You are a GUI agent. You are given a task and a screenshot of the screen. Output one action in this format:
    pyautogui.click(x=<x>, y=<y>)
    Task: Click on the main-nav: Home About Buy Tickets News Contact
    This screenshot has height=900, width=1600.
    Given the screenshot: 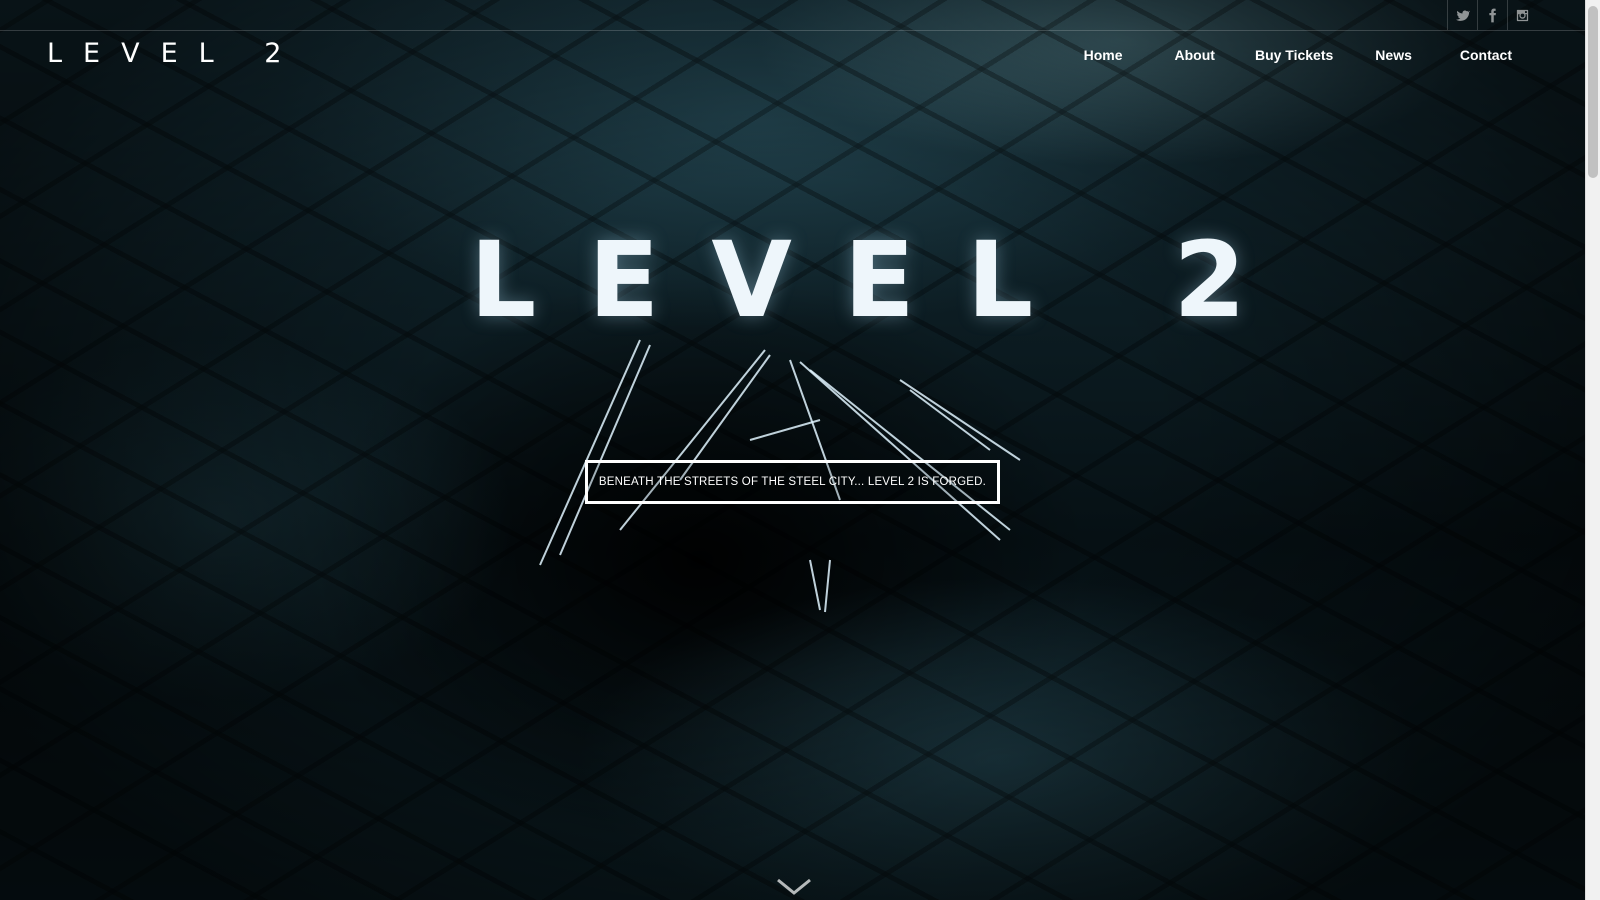 What is the action you would take?
    pyautogui.click(x=1298, y=55)
    